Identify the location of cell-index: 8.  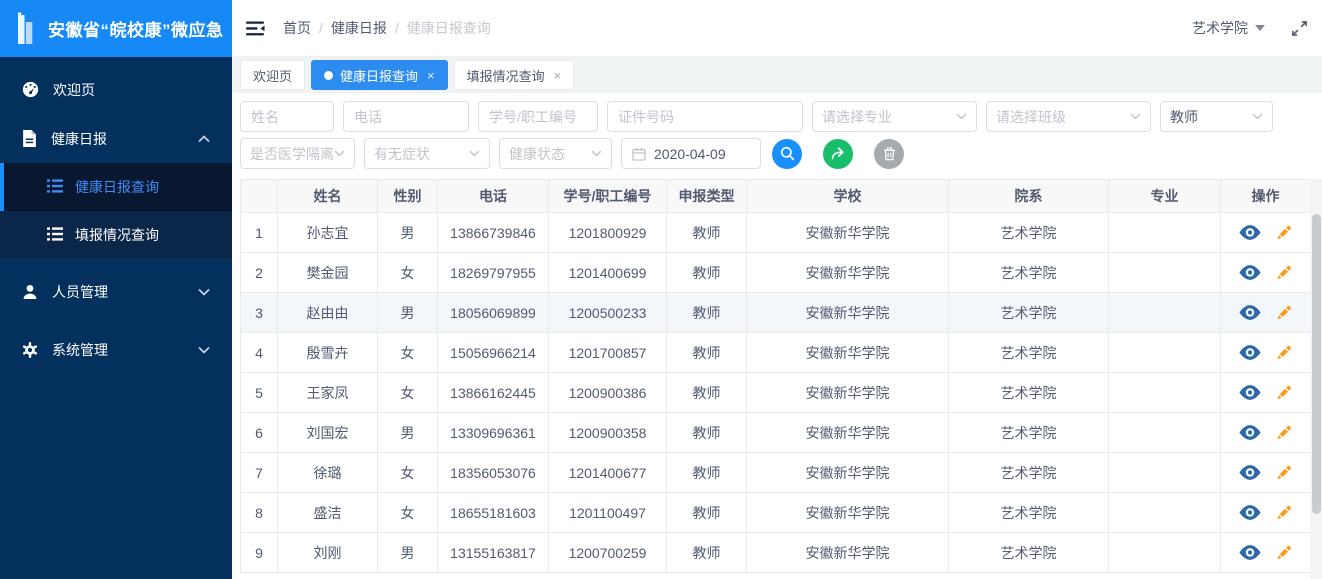
(259, 512).